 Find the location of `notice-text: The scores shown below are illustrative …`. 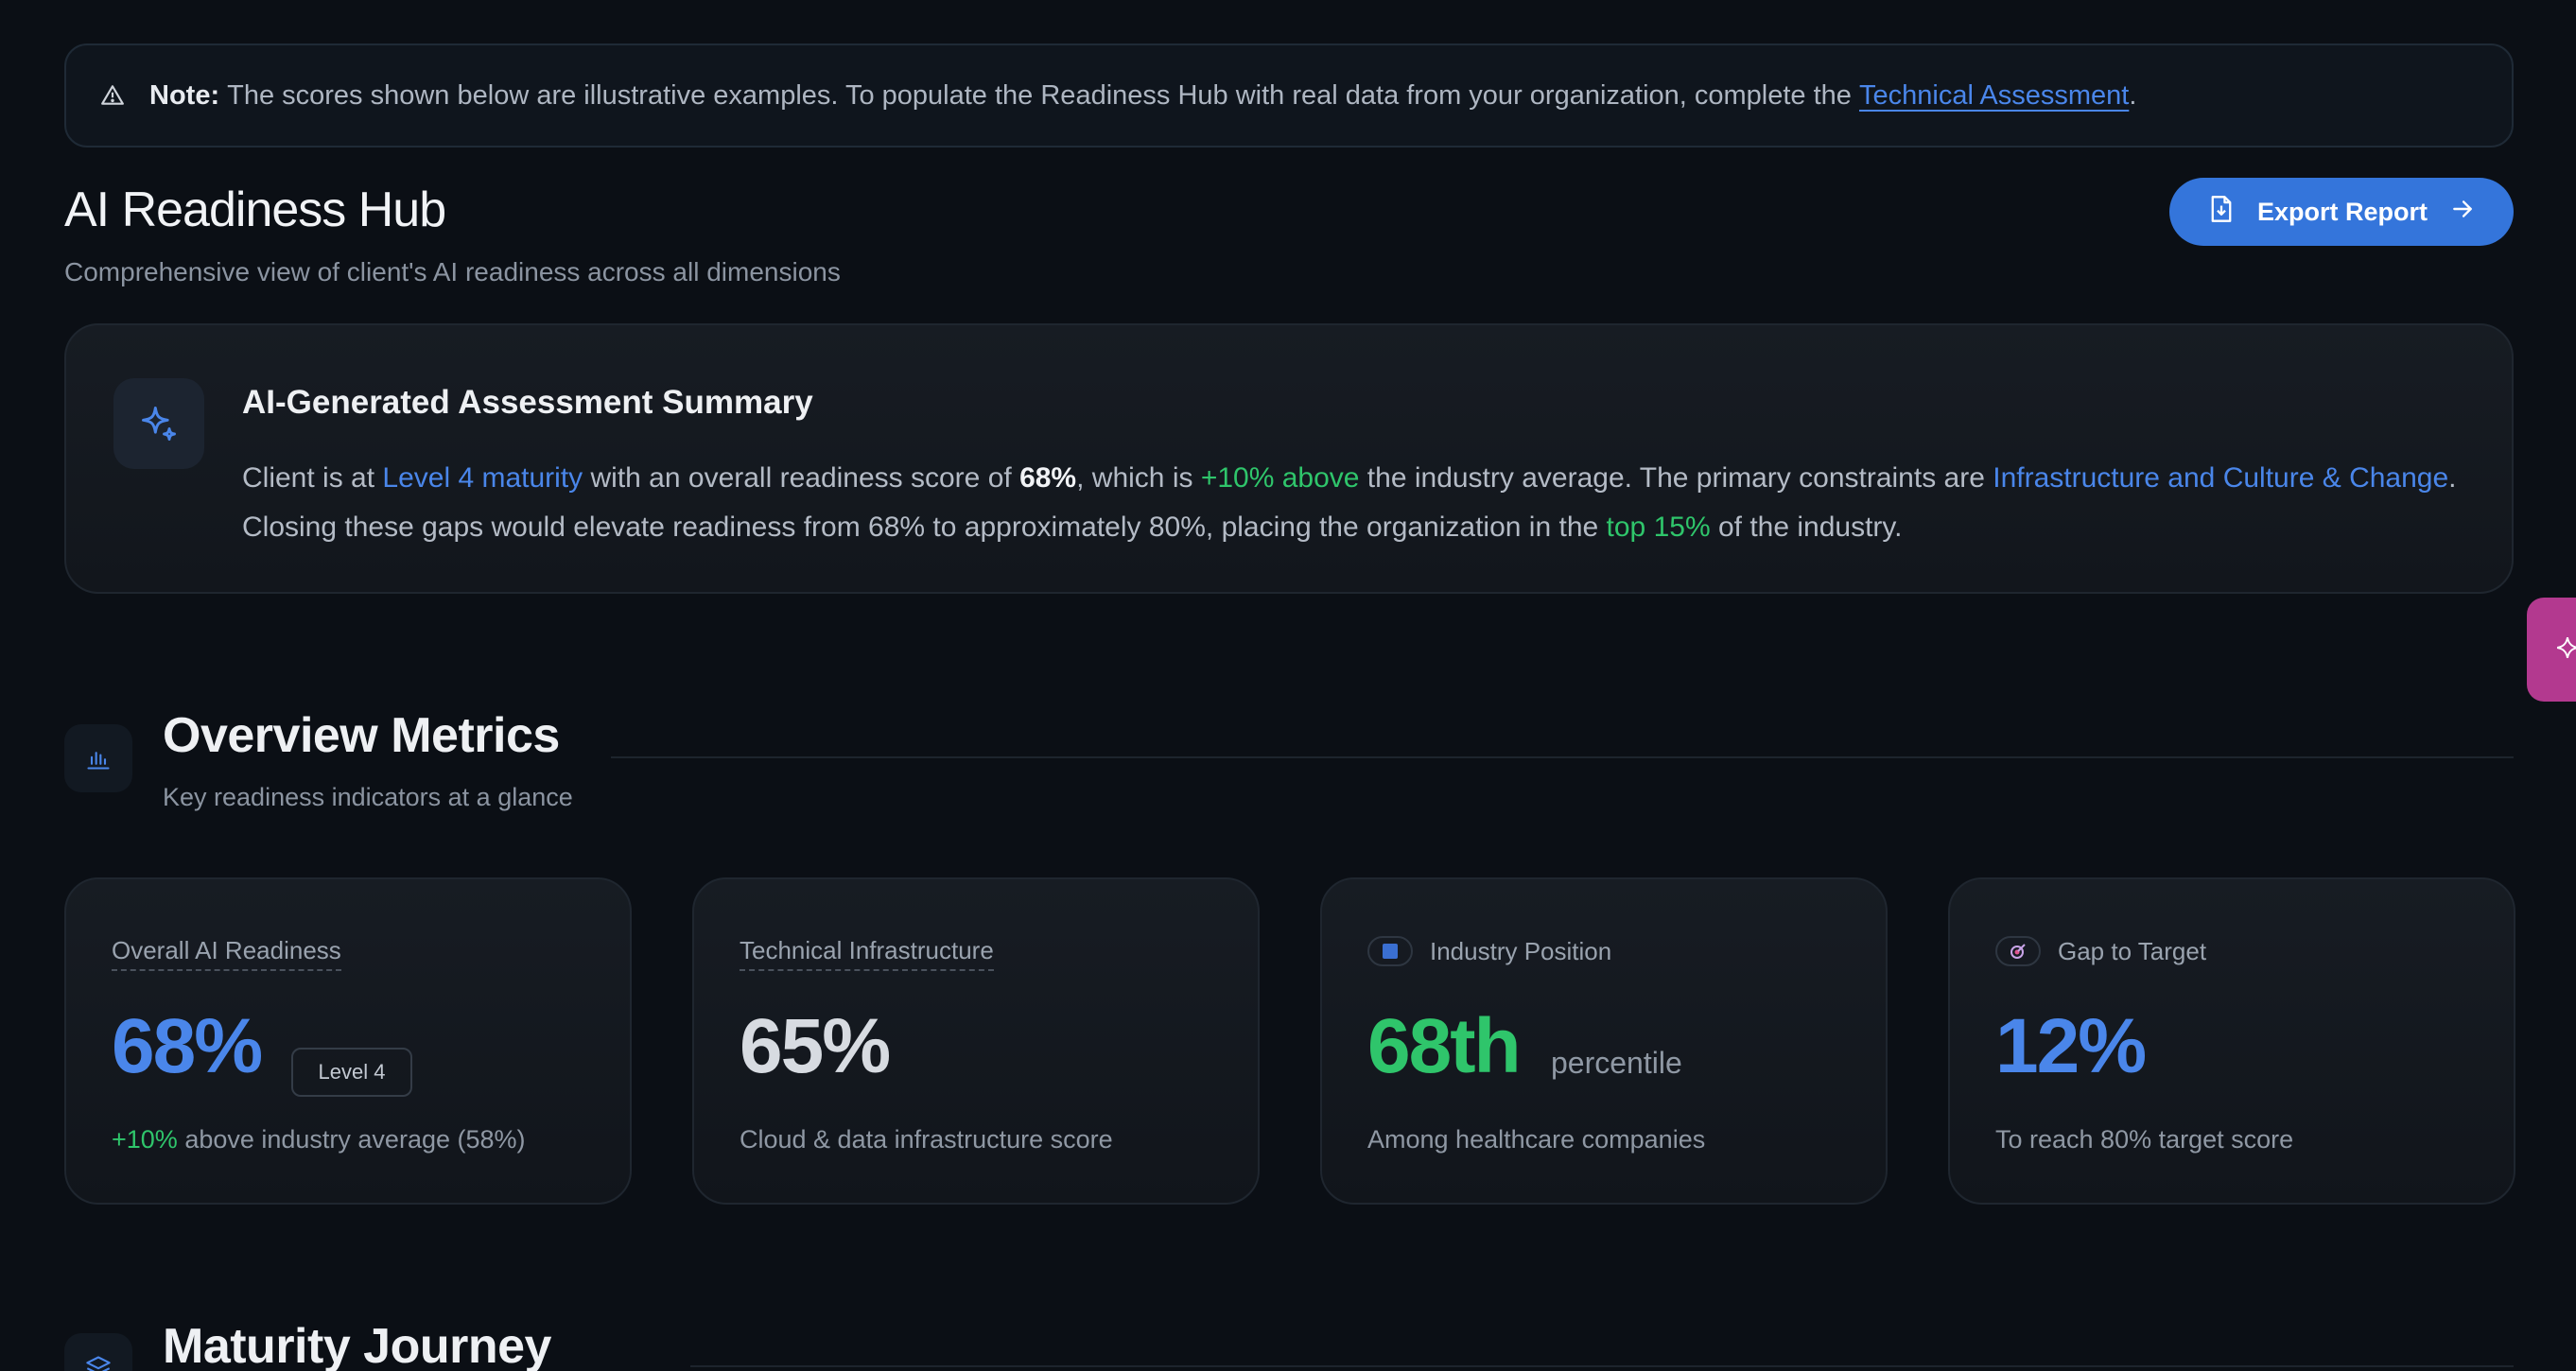

notice-text: The scores shown below are illustrative … is located at coordinates (1039, 95).